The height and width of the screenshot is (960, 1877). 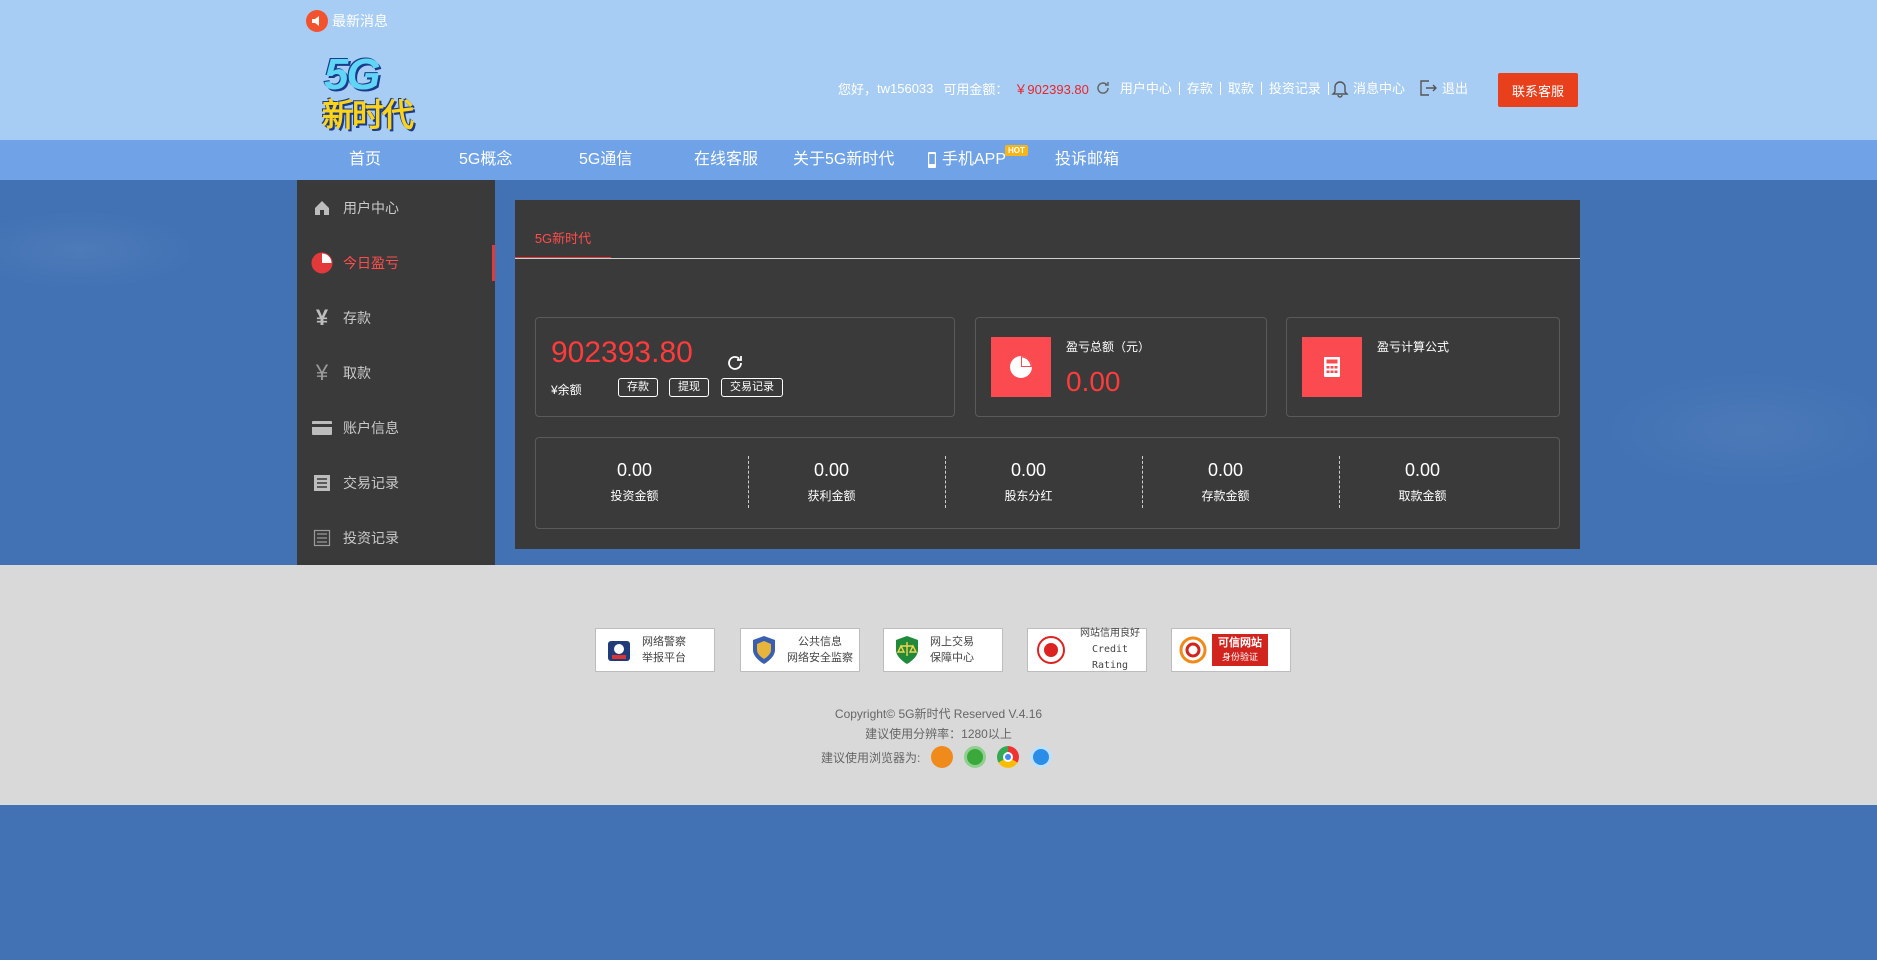 What do you see at coordinates (975, 757) in the screenshot?
I see `ie-browser-icon` at bounding box center [975, 757].